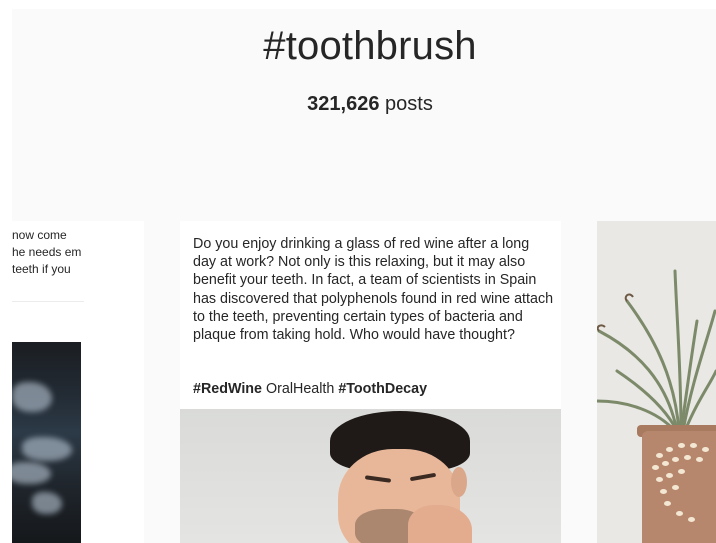 The width and height of the screenshot is (716, 543). I want to click on plant-pot, so click(679, 487).